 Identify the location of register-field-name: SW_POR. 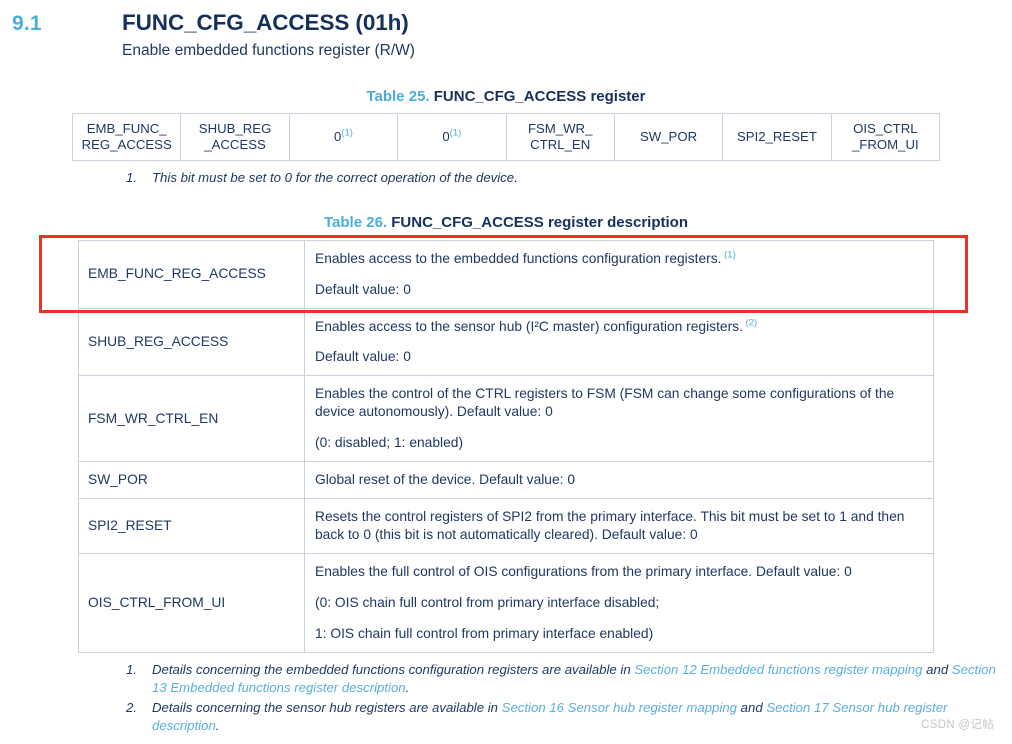
(191, 480).